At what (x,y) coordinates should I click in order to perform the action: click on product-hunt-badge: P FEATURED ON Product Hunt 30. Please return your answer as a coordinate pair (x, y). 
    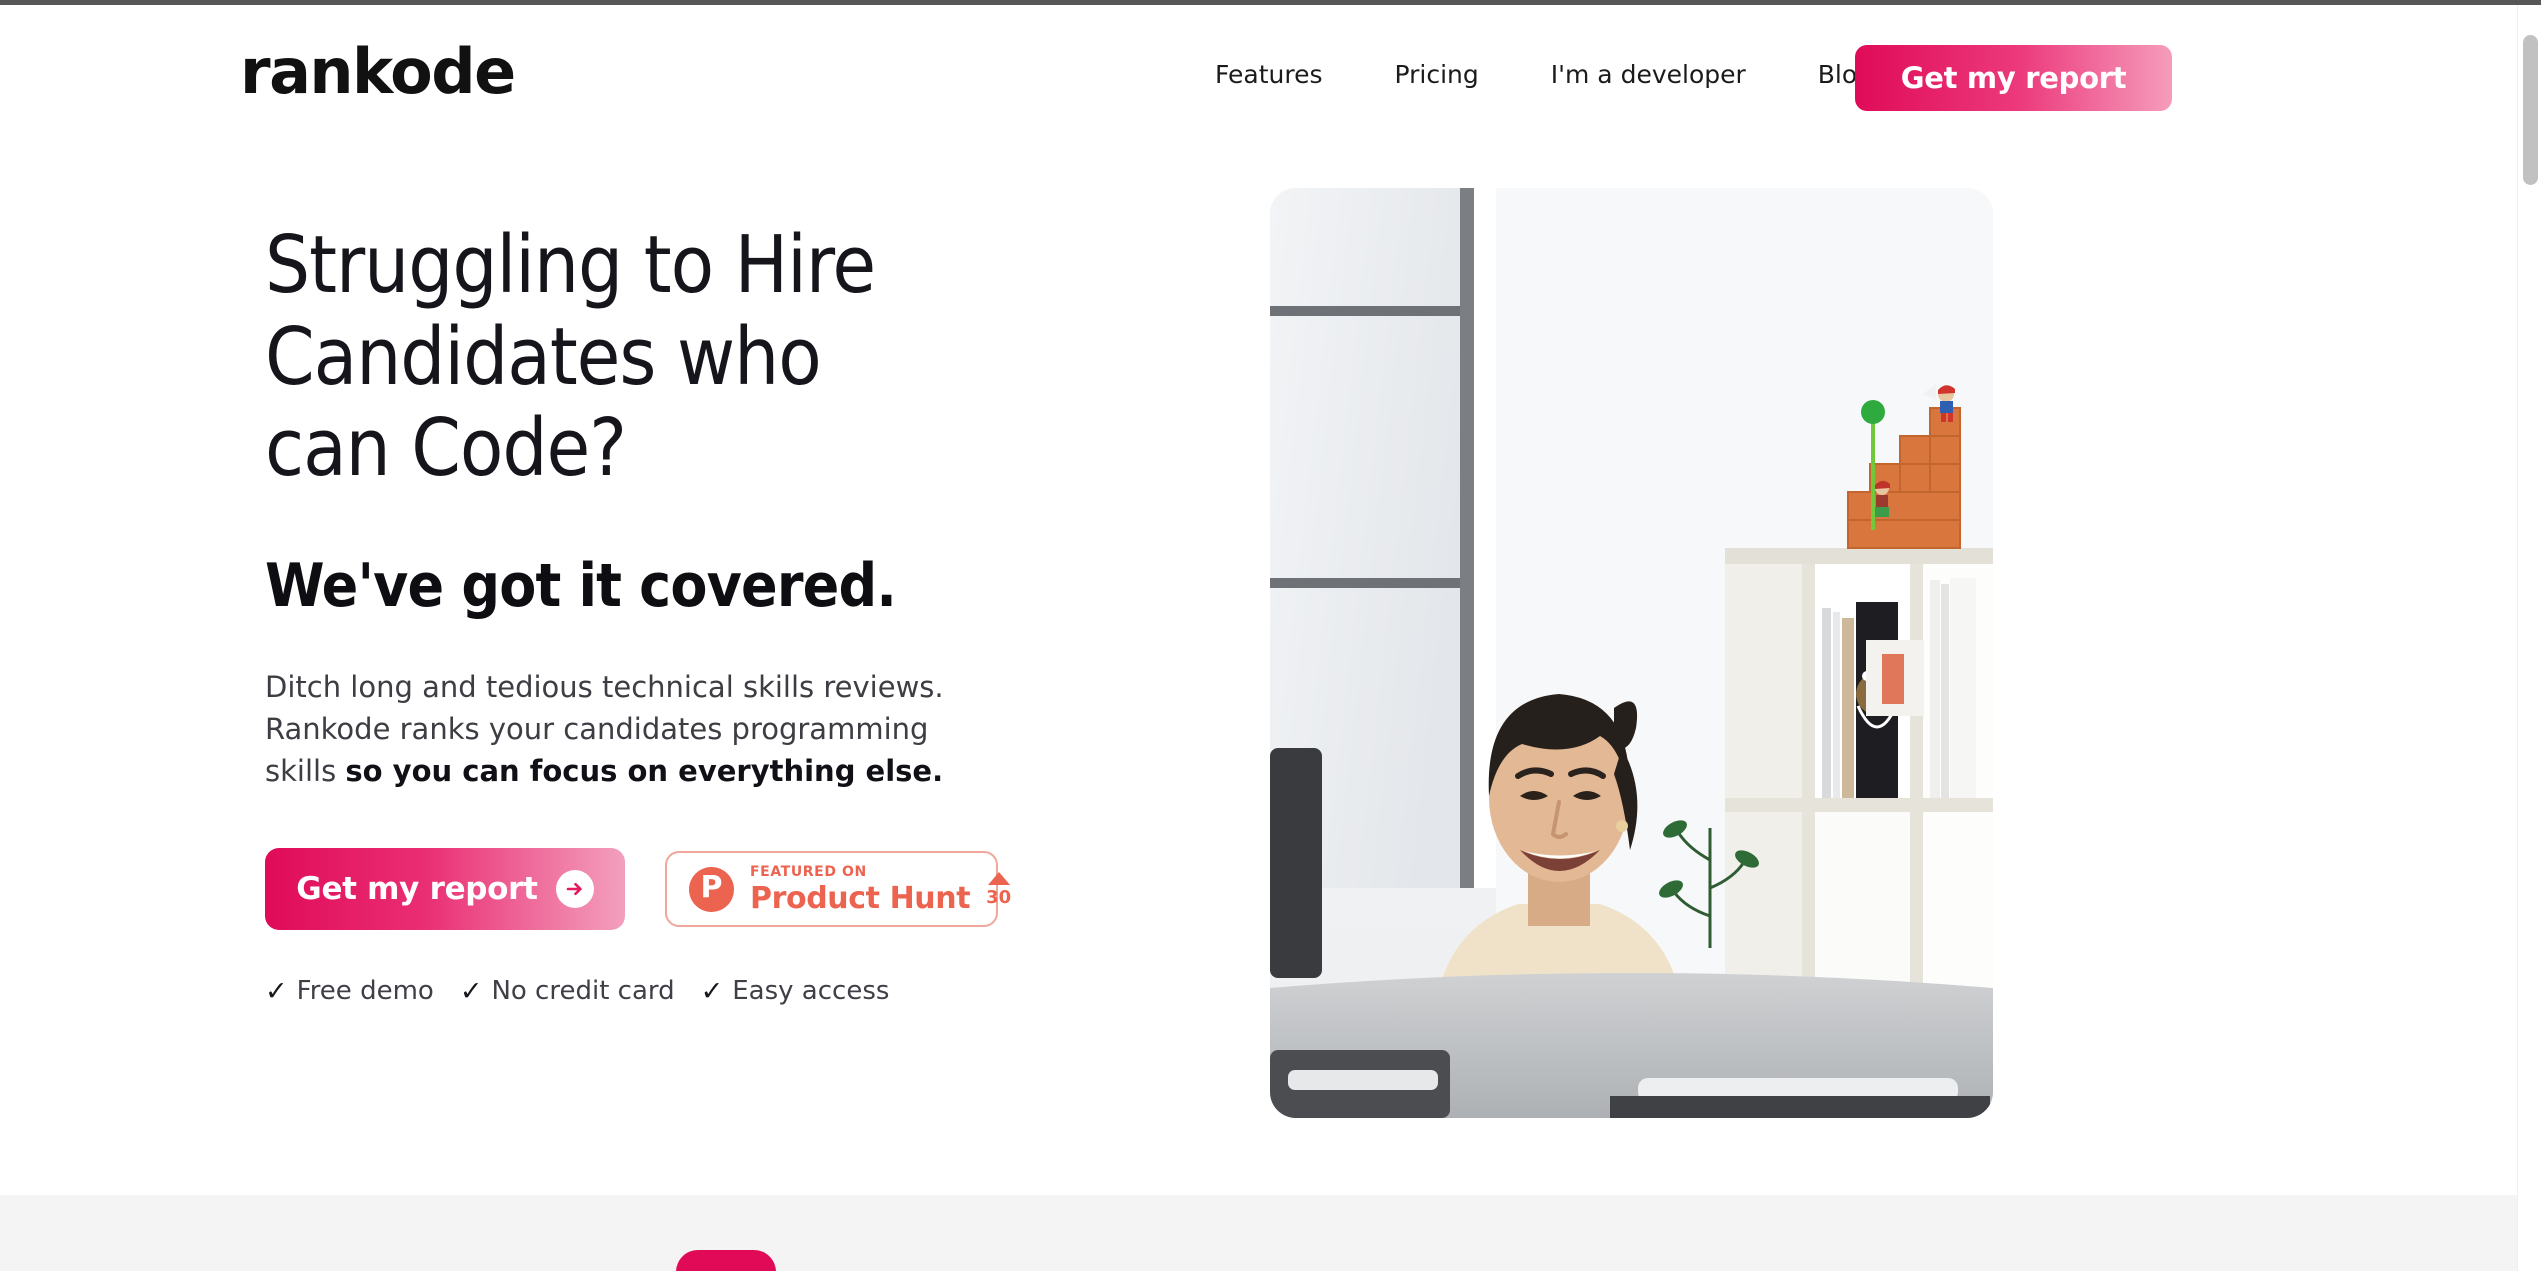
    Looking at the image, I should click on (838, 889).